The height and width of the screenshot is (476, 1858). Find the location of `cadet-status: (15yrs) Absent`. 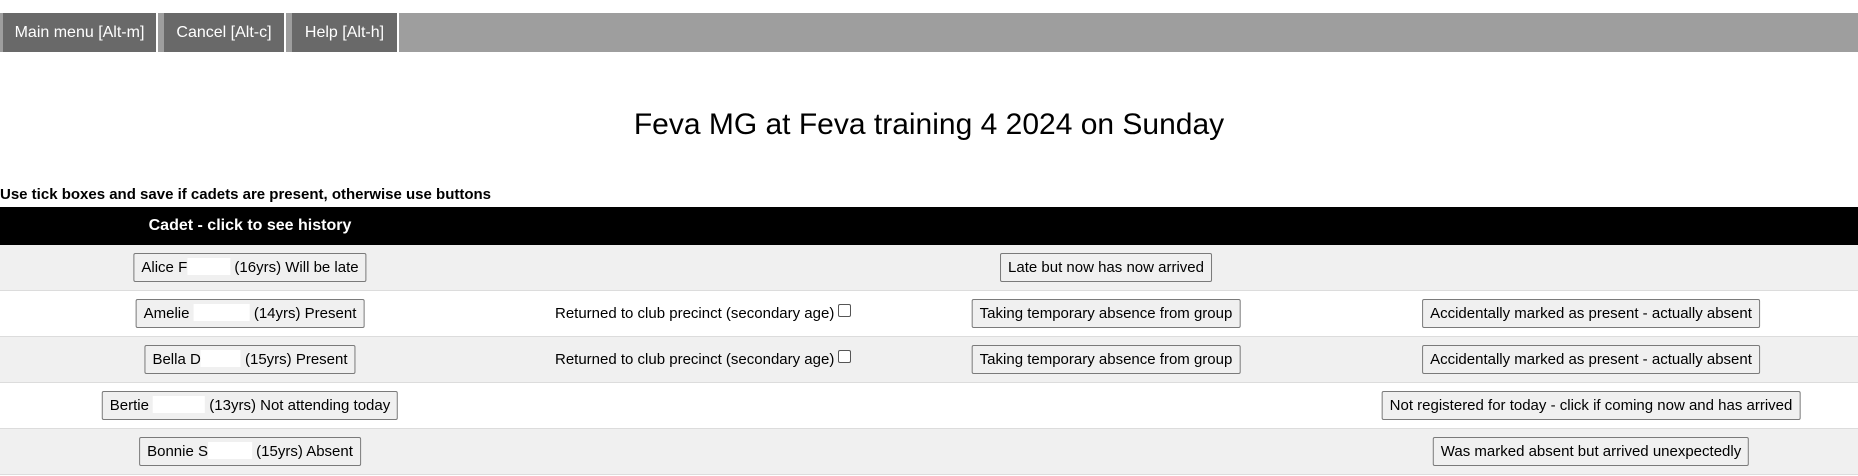

cadet-status: (15yrs) Absent is located at coordinates (304, 451).